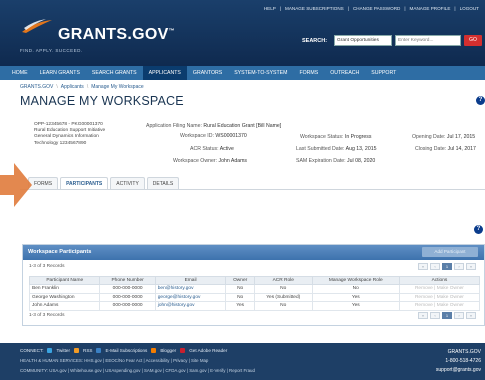  What do you see at coordinates (36, 87) in the screenshot?
I see `breadcrumb-home: GRANTS.GOV` at bounding box center [36, 87].